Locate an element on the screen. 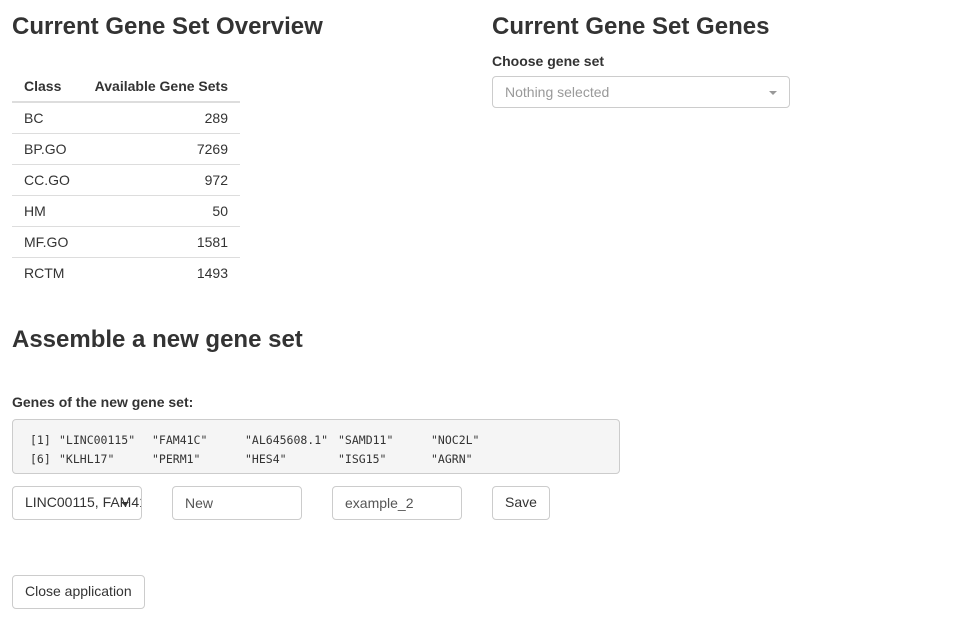 Image resolution: width=956 pixels, height=626 pixels. gene-name: "HES4" is located at coordinates (266, 459).